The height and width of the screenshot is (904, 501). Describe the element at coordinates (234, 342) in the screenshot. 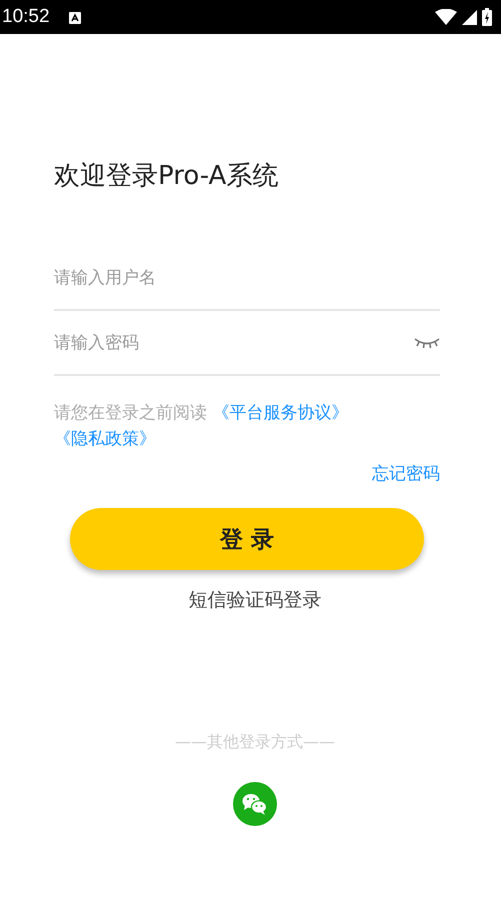

I see `password-field: 请输入密码` at that location.